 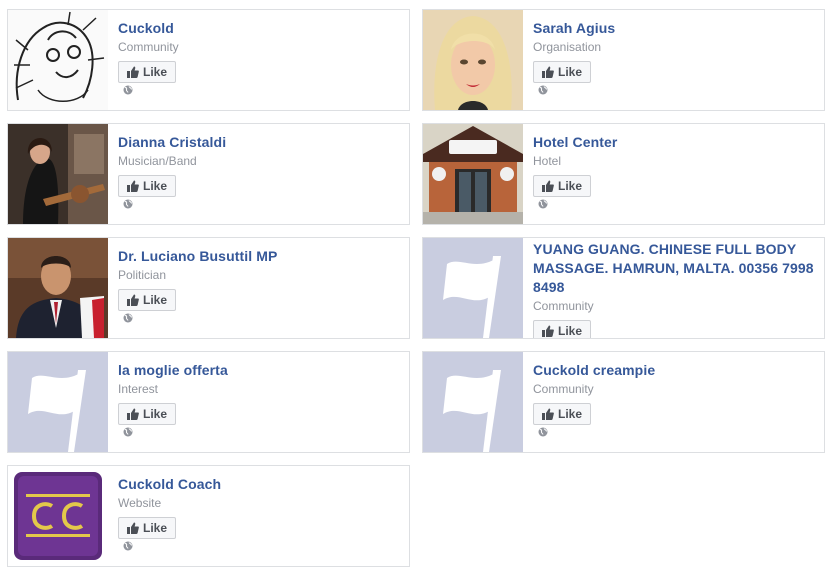 I want to click on page-card: Cuckold Coach Website Like, so click(x=208, y=516).